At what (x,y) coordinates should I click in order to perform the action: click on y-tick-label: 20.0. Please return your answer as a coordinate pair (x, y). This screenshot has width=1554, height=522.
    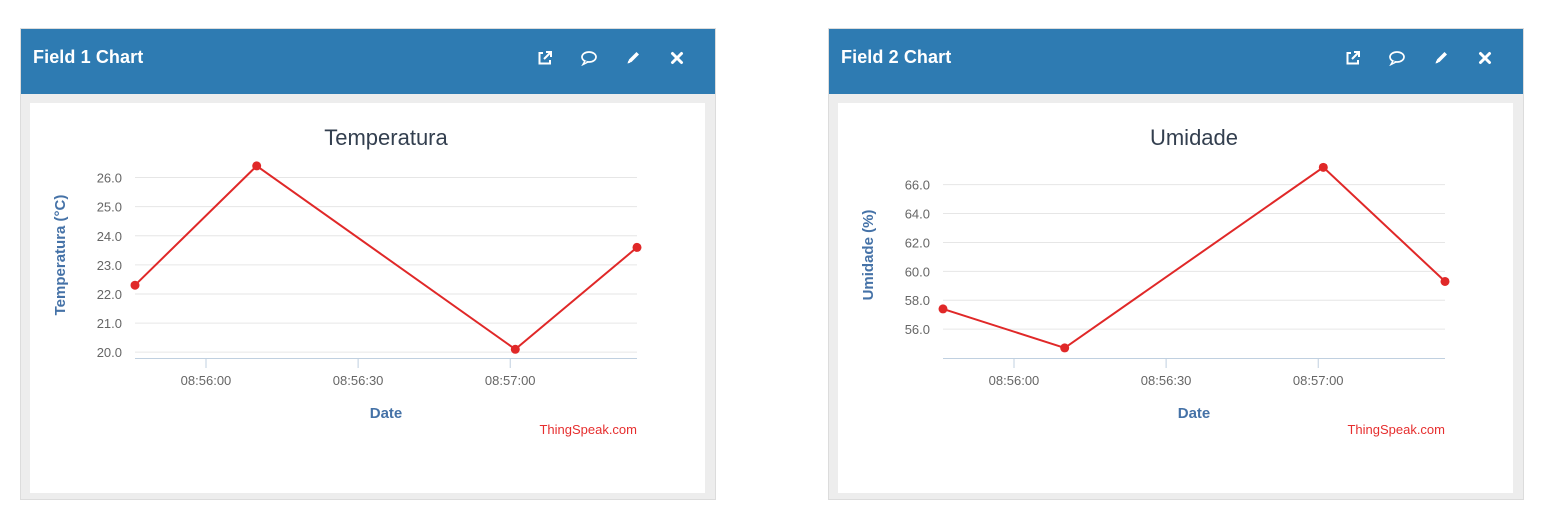
    Looking at the image, I should click on (109, 352).